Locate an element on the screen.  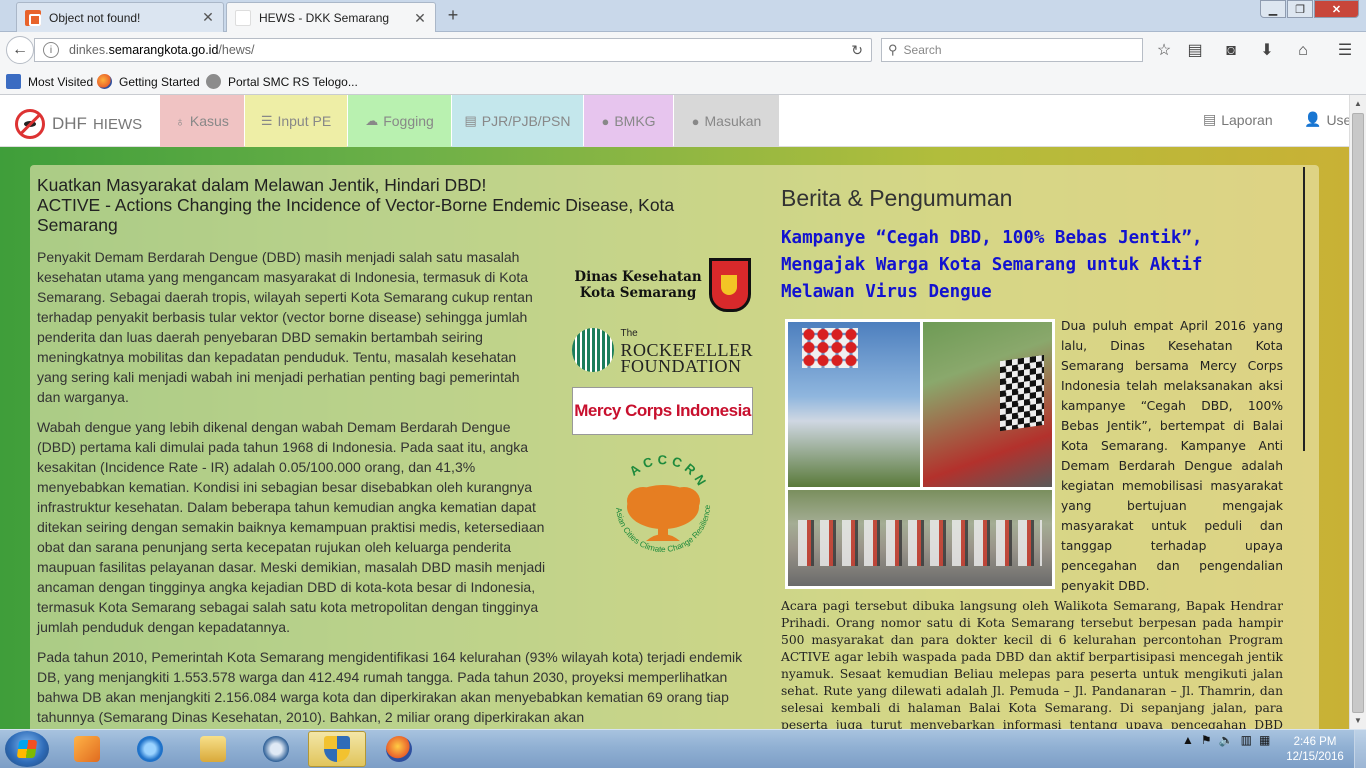
scroll-up-icon: ▲ is located at coordinates (1358, 103).